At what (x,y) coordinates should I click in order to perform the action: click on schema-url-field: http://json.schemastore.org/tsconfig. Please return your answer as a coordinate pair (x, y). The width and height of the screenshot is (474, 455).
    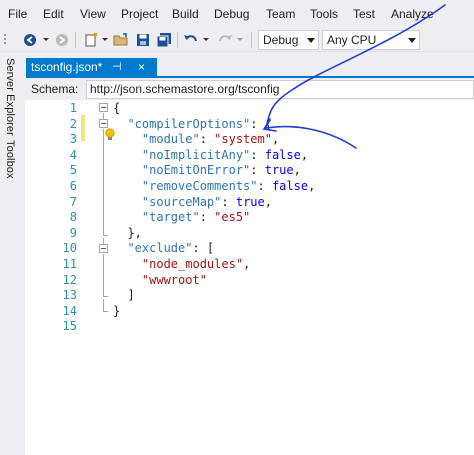
    Looking at the image, I should click on (280, 89).